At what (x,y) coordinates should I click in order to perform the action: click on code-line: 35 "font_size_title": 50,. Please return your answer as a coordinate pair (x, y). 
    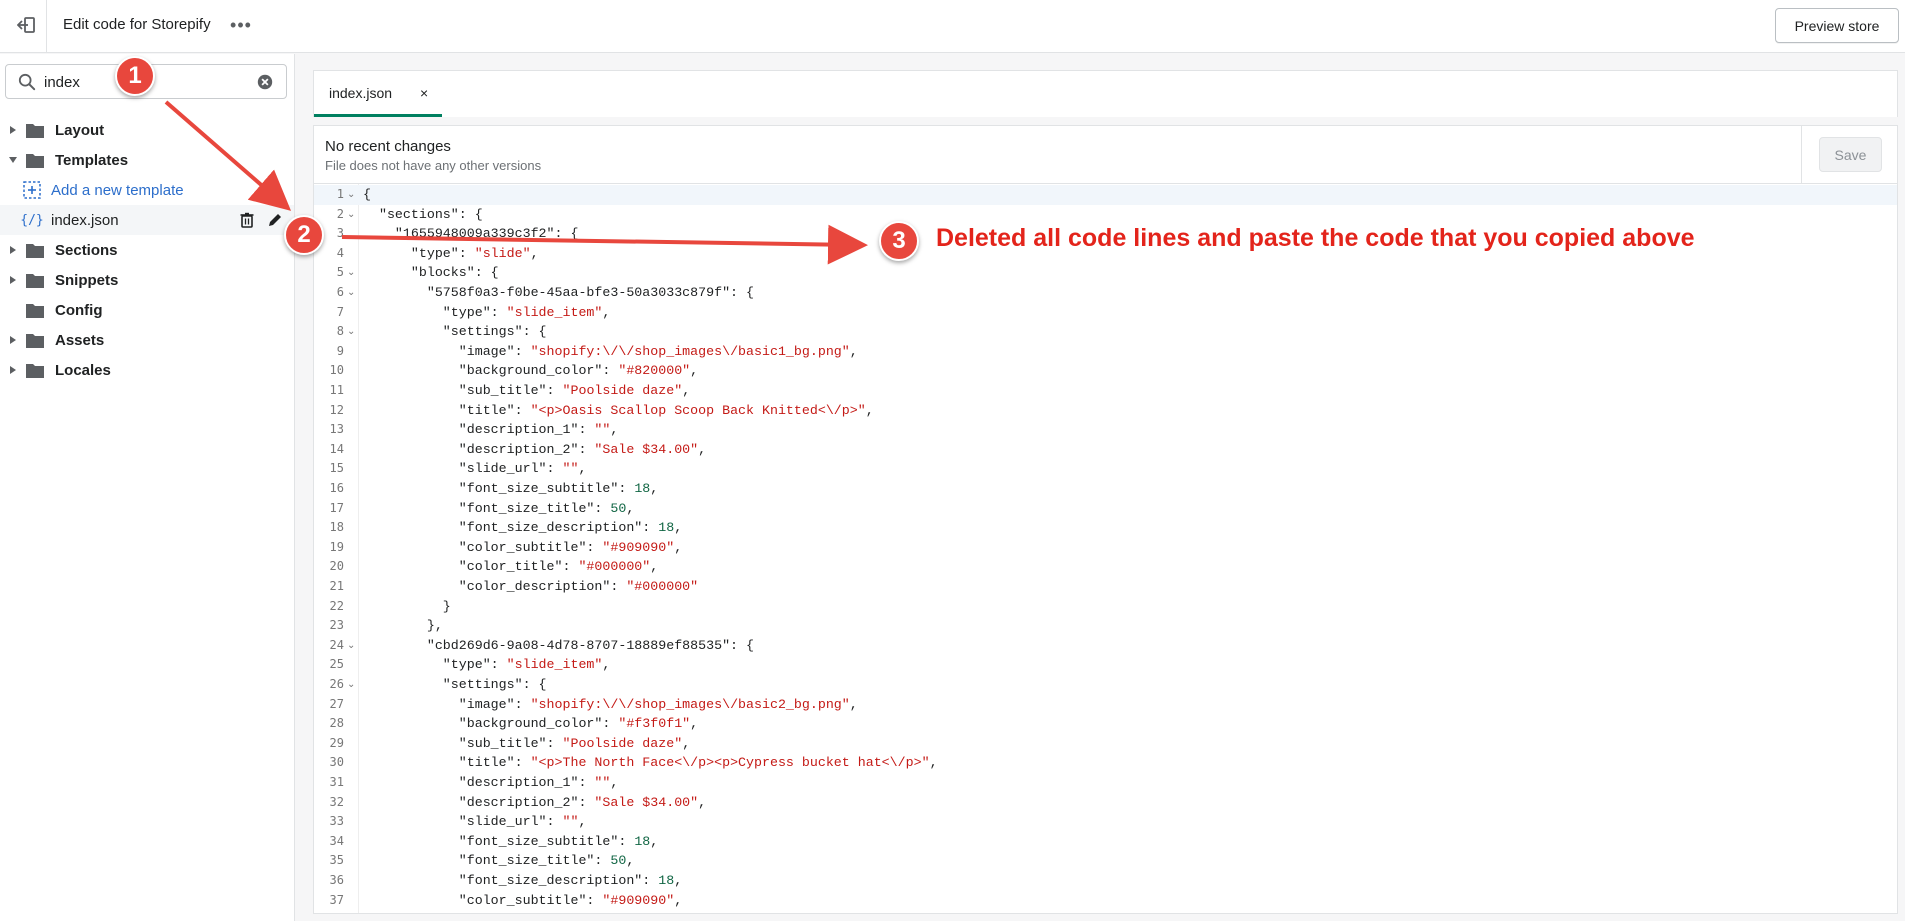
    Looking at the image, I should click on (1105, 861).